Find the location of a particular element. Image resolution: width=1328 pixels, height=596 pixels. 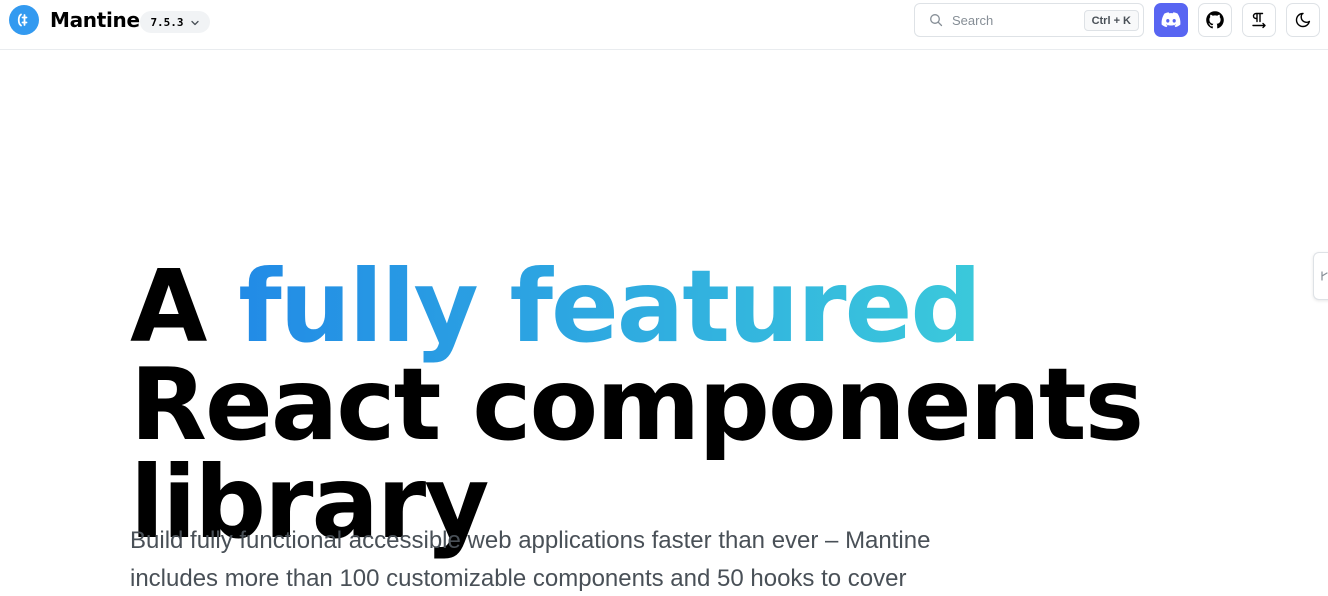

brand-name: Mantine is located at coordinates (95, 20).